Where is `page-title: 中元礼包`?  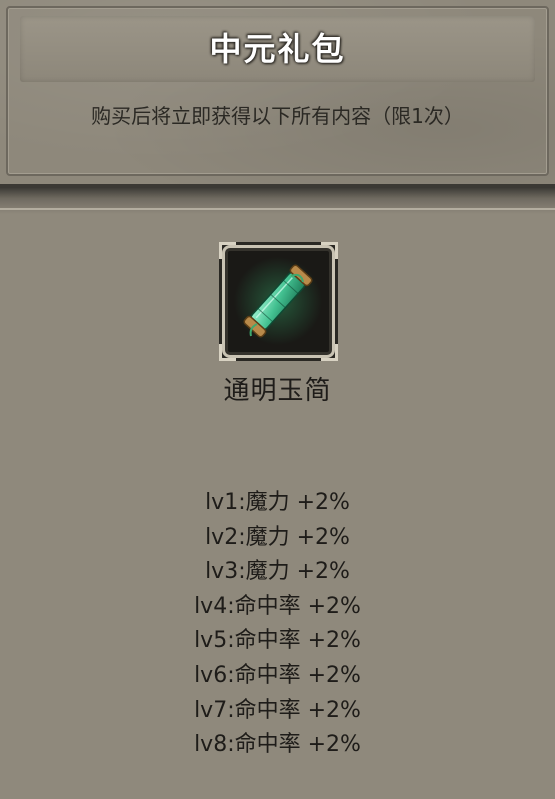
page-title: 中元礼包 is located at coordinates (277, 49).